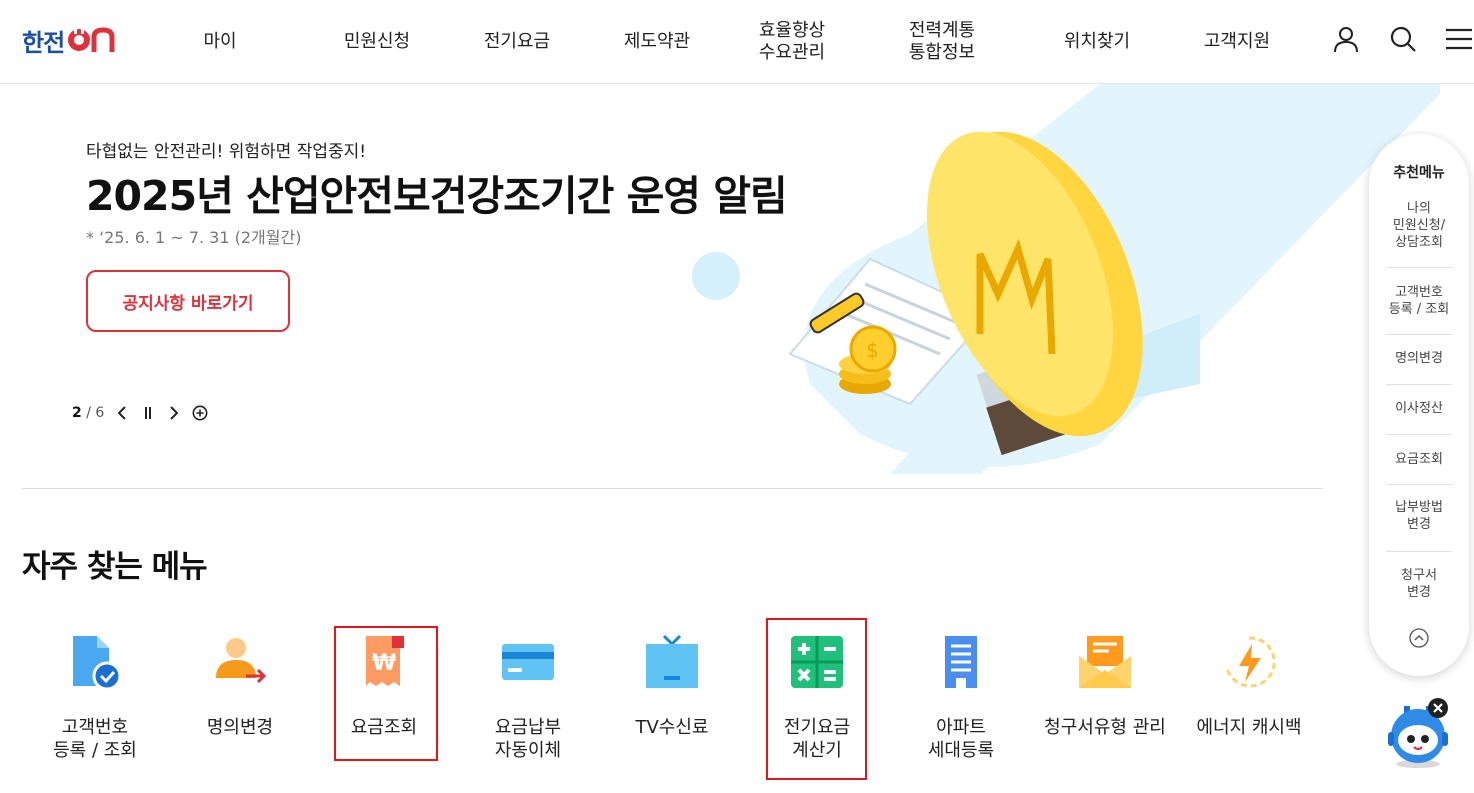  What do you see at coordinates (188, 301) in the screenshot?
I see `notice-link-button: 공지사항 바로가기` at bounding box center [188, 301].